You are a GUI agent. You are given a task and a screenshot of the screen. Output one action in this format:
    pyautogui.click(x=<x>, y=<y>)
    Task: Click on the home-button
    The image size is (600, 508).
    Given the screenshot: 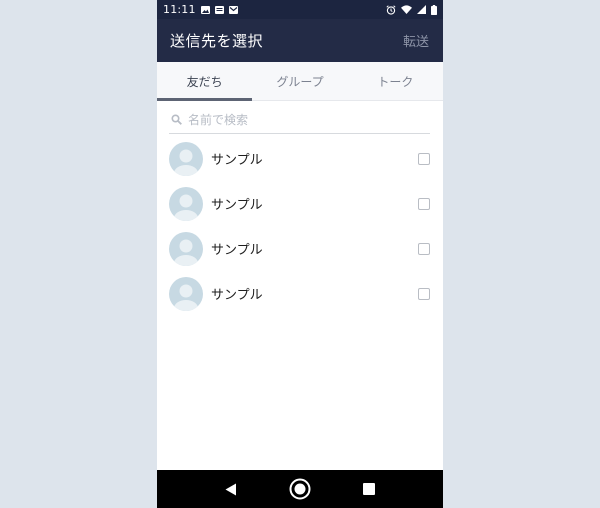 What is the action you would take?
    pyautogui.click(x=300, y=489)
    